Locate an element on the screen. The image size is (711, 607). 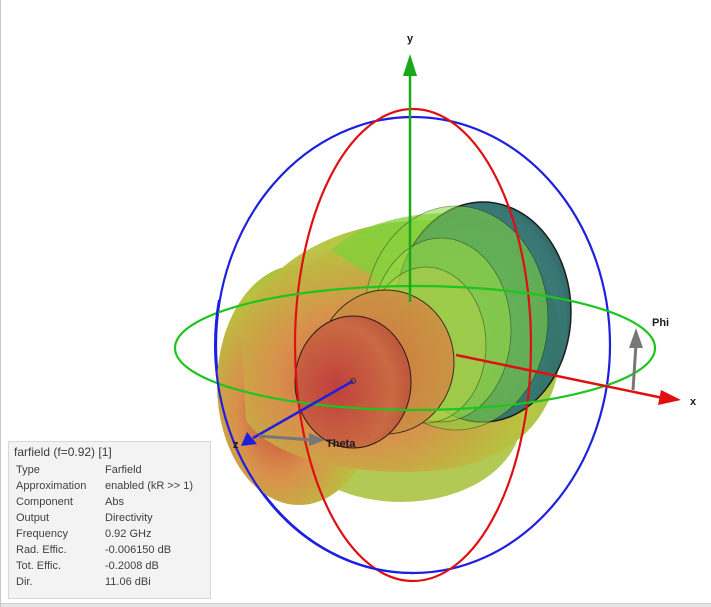
phi-arrow is located at coordinates (636, 359).